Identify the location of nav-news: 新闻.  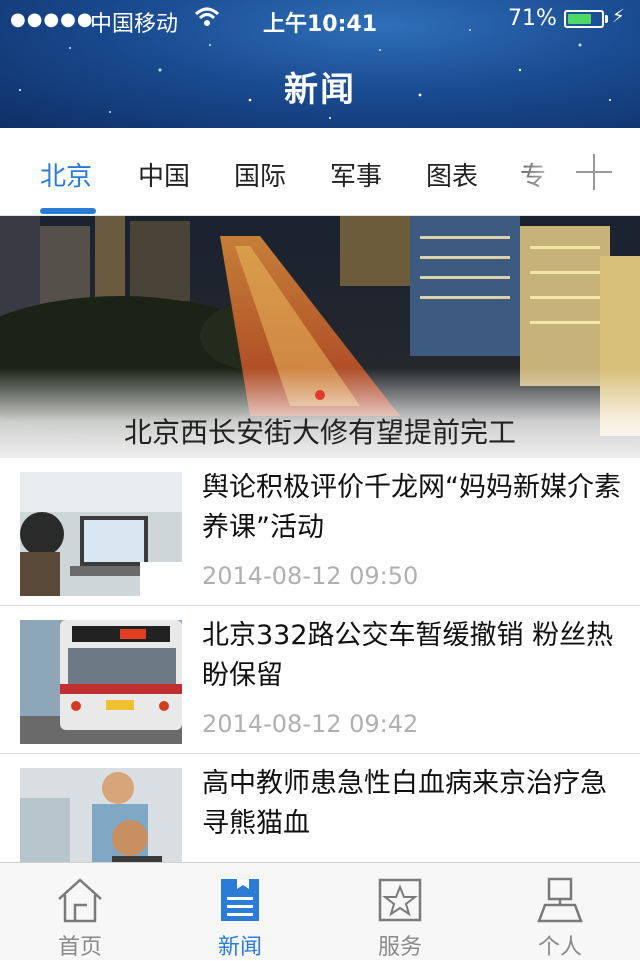
(240, 912).